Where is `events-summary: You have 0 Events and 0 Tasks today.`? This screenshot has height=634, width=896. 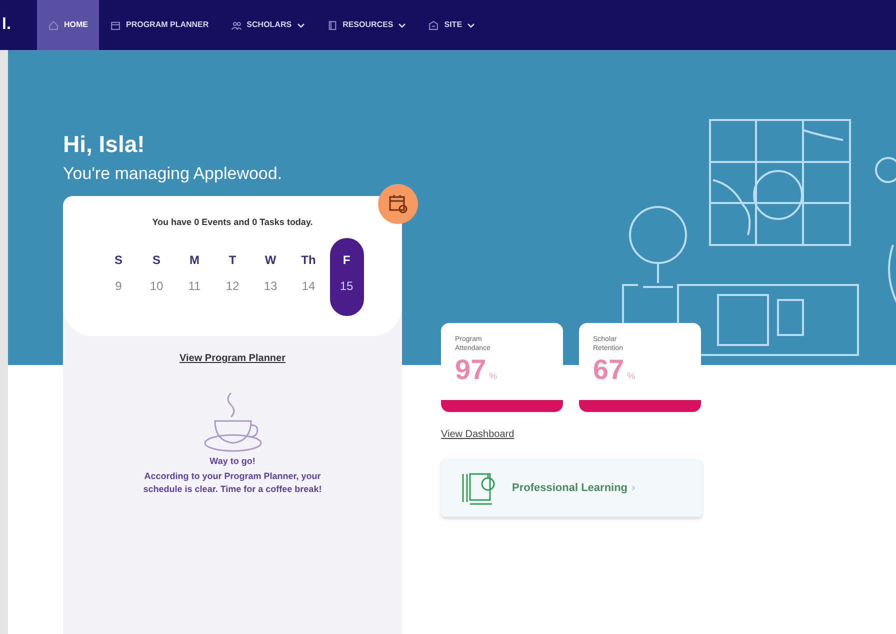
events-summary: You have 0 Events and 0 Tasks today. is located at coordinates (232, 222).